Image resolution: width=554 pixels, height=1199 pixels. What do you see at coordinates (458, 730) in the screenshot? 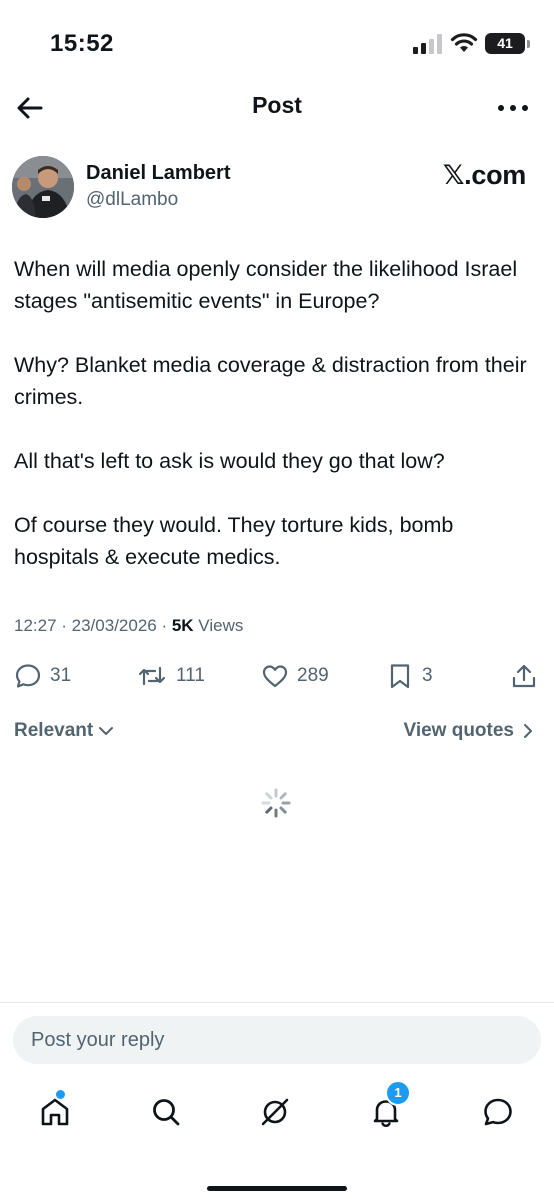
I see `view-quotes-label: View quotes` at bounding box center [458, 730].